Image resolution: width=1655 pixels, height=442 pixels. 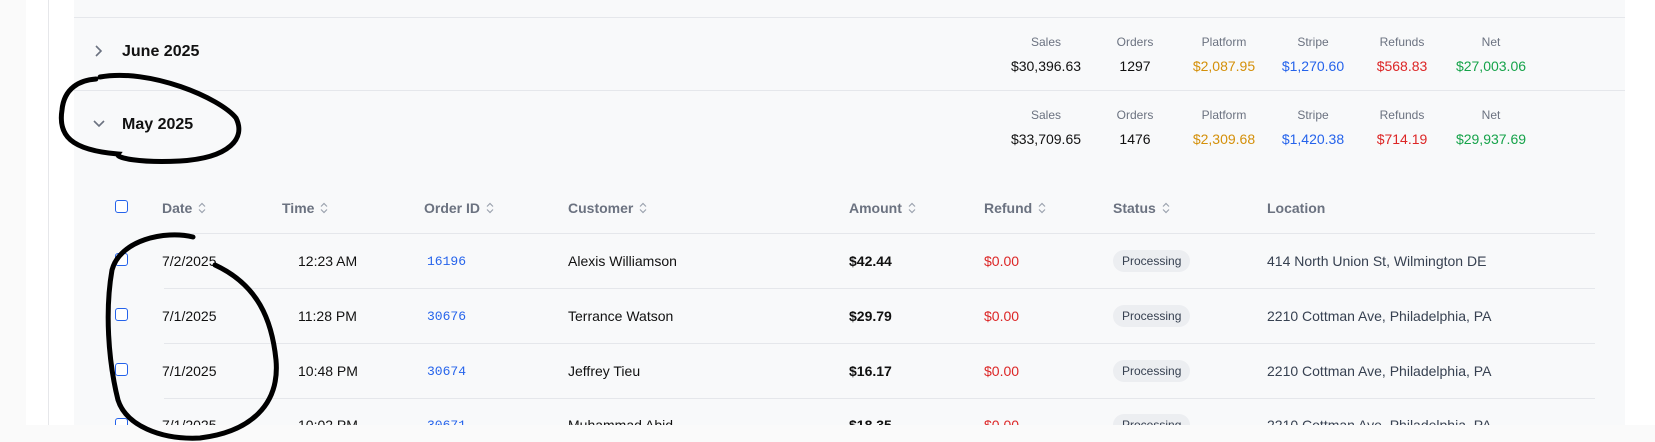 I want to click on cell-amount: $18.35, so click(x=870, y=421).